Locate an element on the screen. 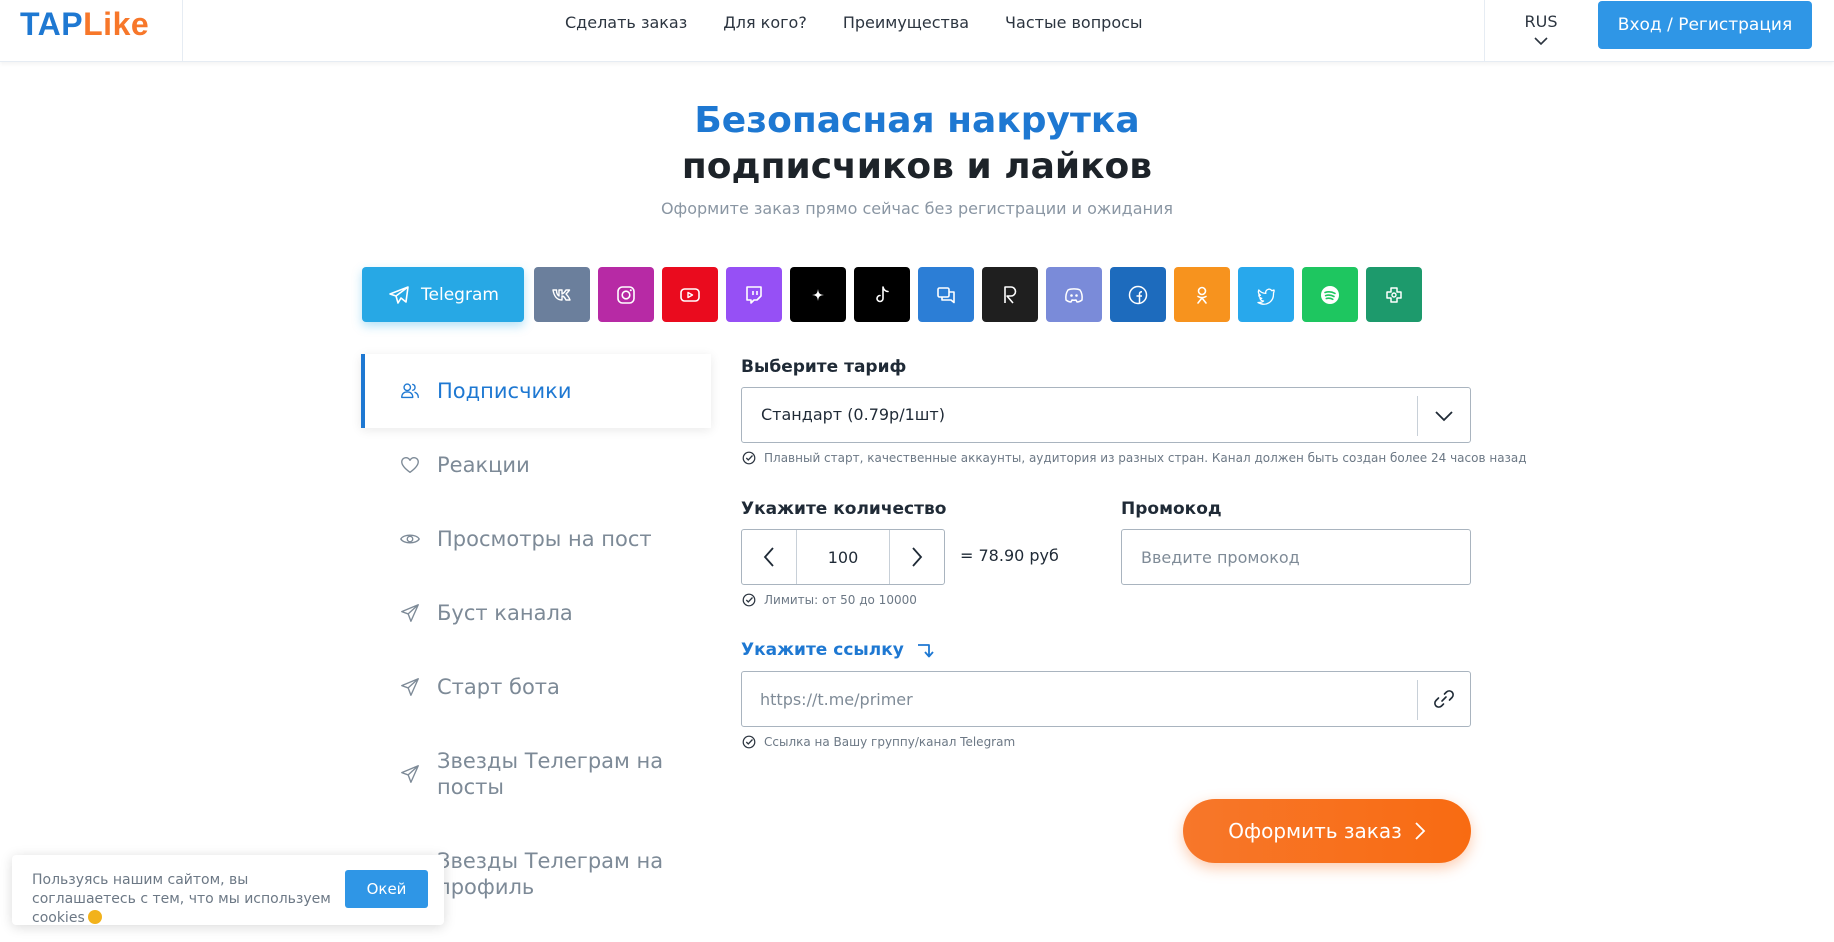  quantity-hint: Лимиты: от 50 до 10000 is located at coordinates (829, 600).